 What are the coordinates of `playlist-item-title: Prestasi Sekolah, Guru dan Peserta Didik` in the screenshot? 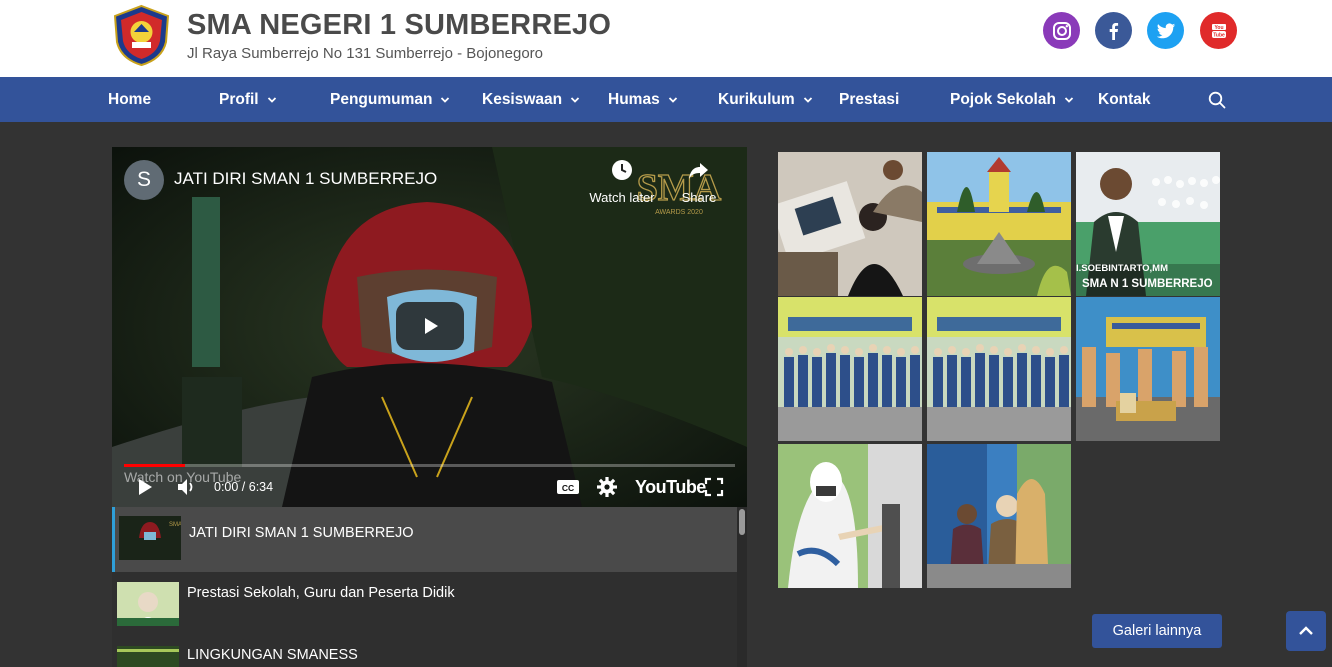 It's located at (321, 593).